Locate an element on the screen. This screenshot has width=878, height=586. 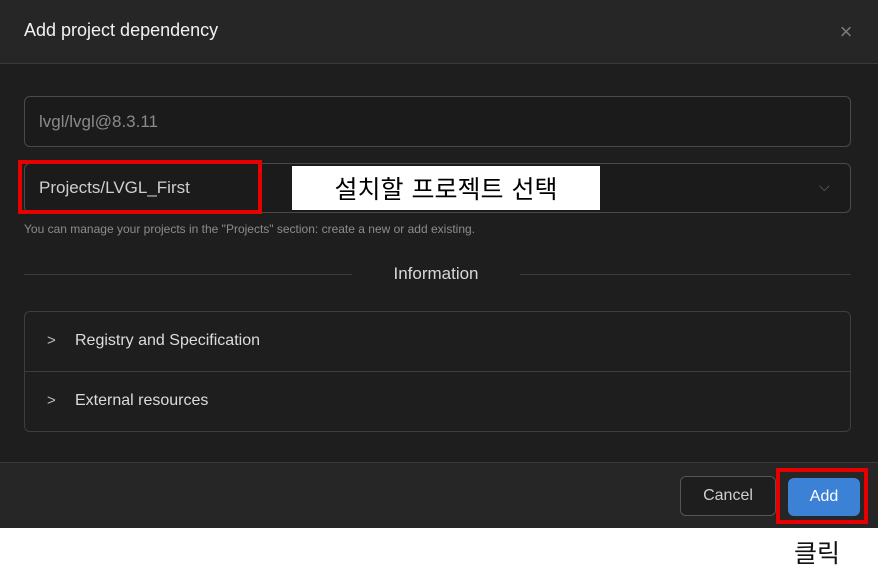
add-highlight-box is located at coordinates (822, 496).